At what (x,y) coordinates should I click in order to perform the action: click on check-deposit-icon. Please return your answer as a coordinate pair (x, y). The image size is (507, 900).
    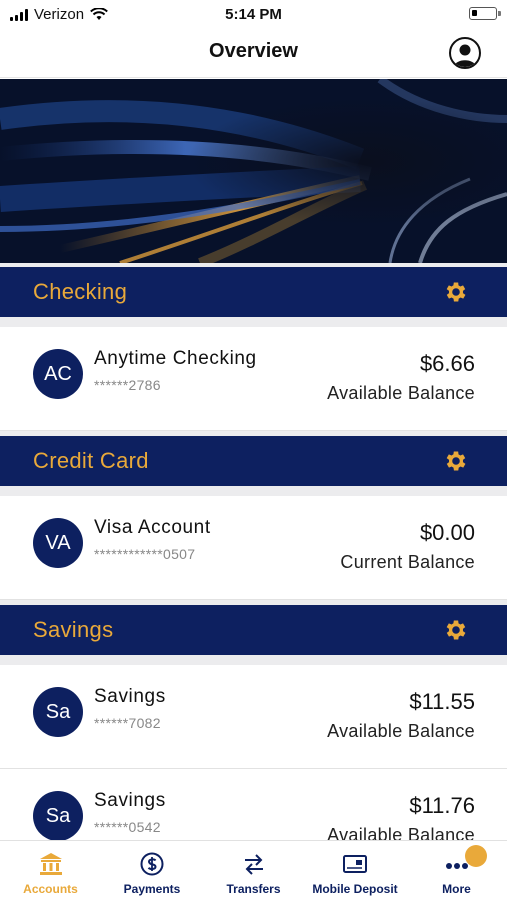
    Looking at the image, I should click on (355, 864).